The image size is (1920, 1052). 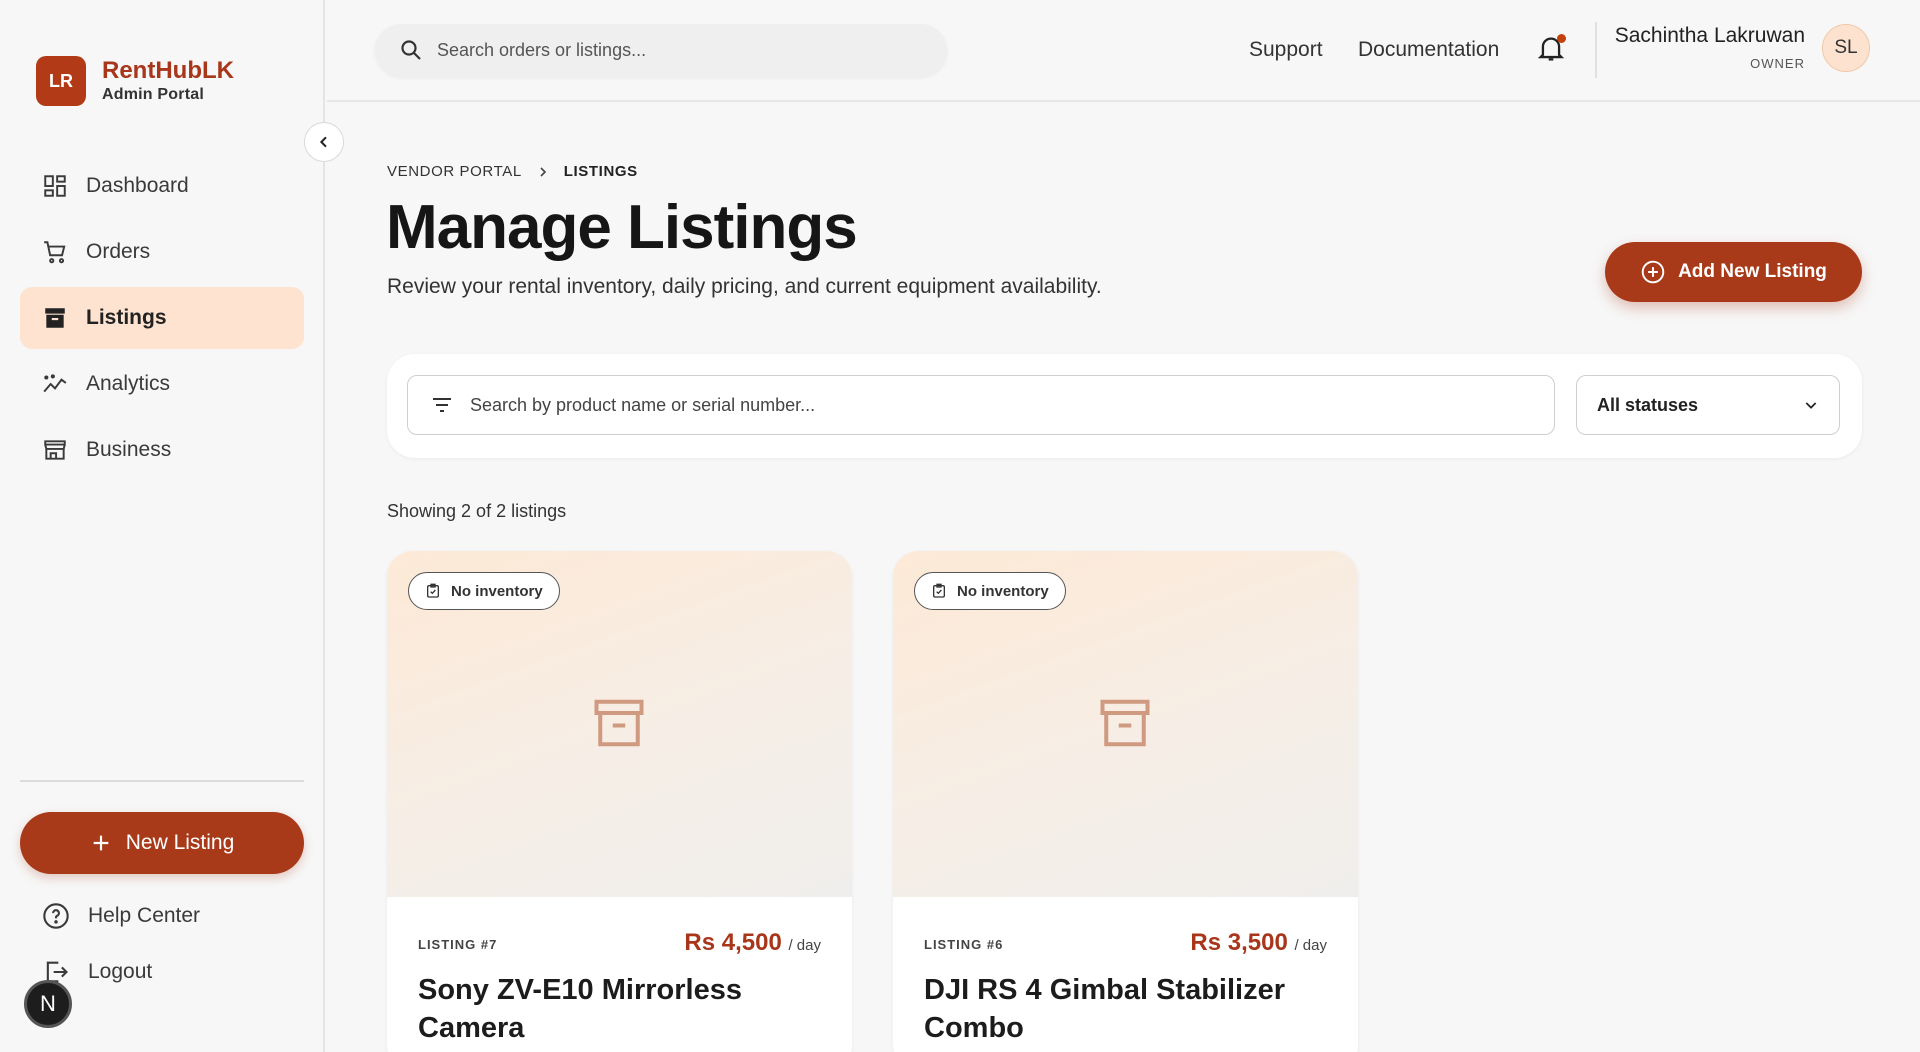 I want to click on user-role: OWNER, so click(x=1777, y=63).